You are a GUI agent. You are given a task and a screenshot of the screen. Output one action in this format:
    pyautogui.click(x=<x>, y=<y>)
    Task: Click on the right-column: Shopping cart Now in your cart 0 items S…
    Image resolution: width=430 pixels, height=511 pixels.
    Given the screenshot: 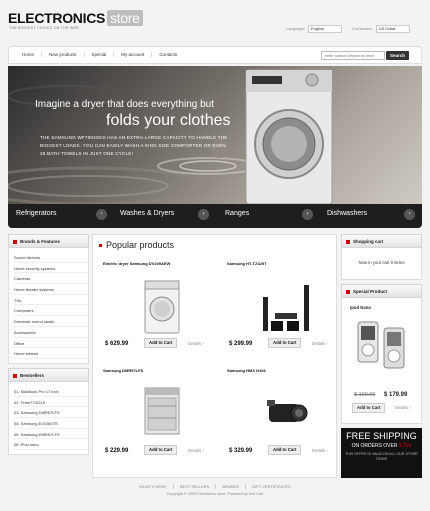 What is the action you would take?
    pyautogui.click(x=381, y=356)
    